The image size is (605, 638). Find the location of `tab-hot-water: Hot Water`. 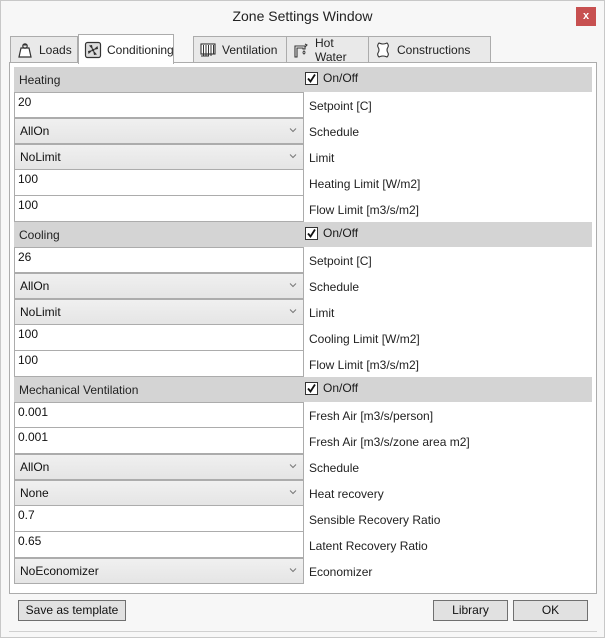

tab-hot-water: Hot Water is located at coordinates (327, 50).